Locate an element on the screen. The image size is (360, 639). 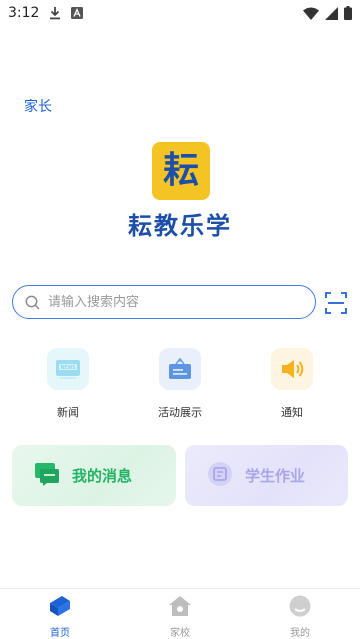
search-box is located at coordinates (164, 302).